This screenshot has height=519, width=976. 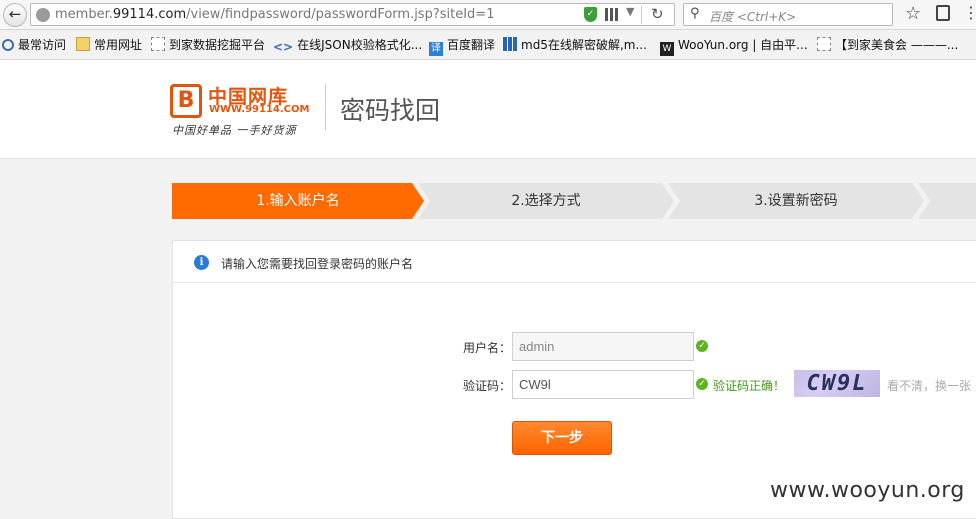 What do you see at coordinates (83, 44) in the screenshot?
I see `folder-icon` at bounding box center [83, 44].